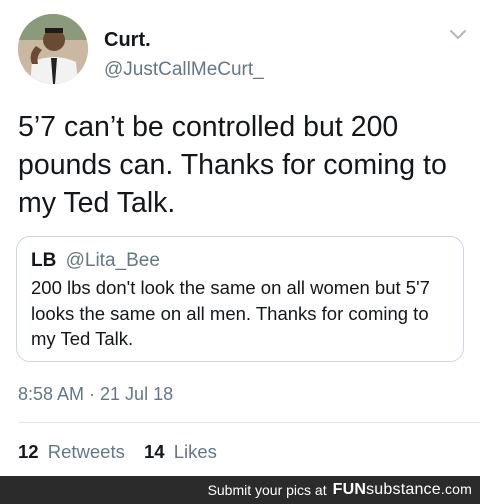 Image resolution: width=480 pixels, height=504 pixels. What do you see at coordinates (184, 70) in the screenshot?
I see `author-handle: @JustCallMeCurt_` at bounding box center [184, 70].